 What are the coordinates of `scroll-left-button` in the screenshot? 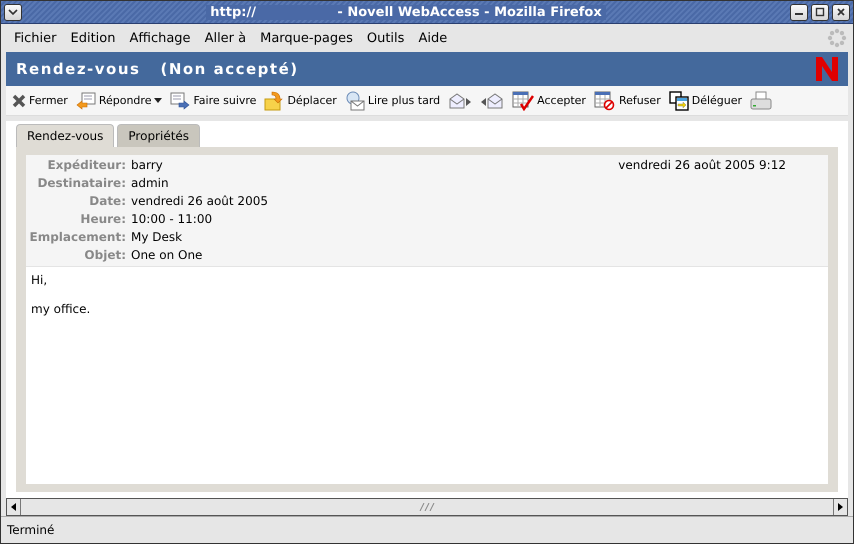 It's located at (14, 507).